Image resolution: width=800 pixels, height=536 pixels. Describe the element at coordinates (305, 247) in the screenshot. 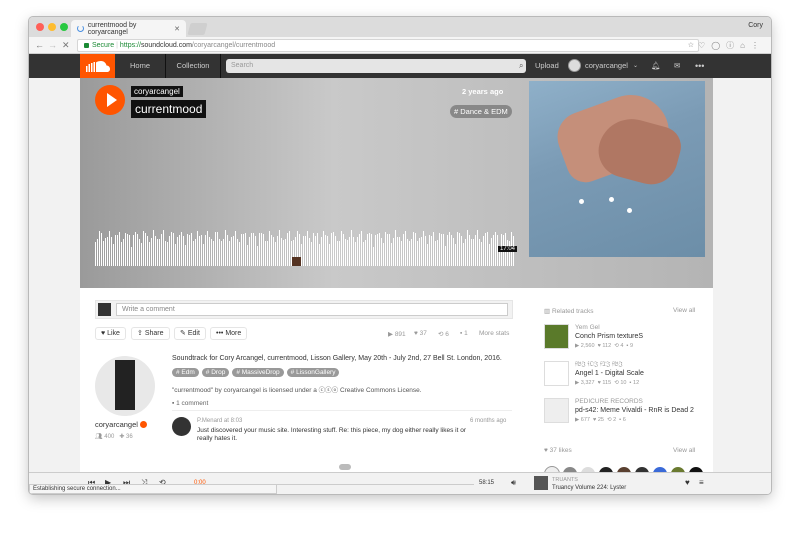

I see `waveform` at that location.